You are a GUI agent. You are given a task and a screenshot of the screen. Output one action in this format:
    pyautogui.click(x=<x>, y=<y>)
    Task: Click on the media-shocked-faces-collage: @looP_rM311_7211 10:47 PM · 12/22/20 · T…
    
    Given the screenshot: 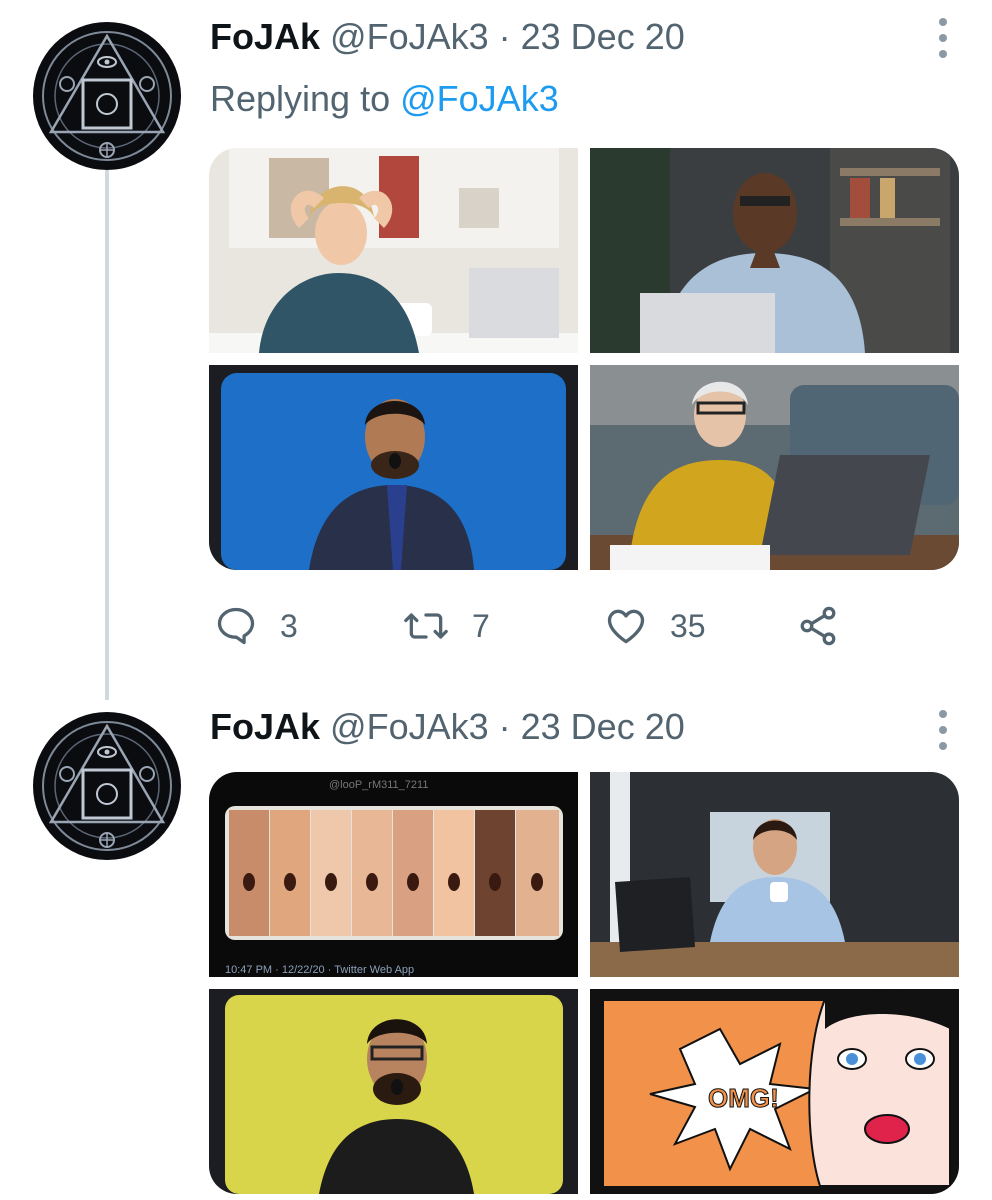 What is the action you would take?
    pyautogui.click(x=393, y=874)
    